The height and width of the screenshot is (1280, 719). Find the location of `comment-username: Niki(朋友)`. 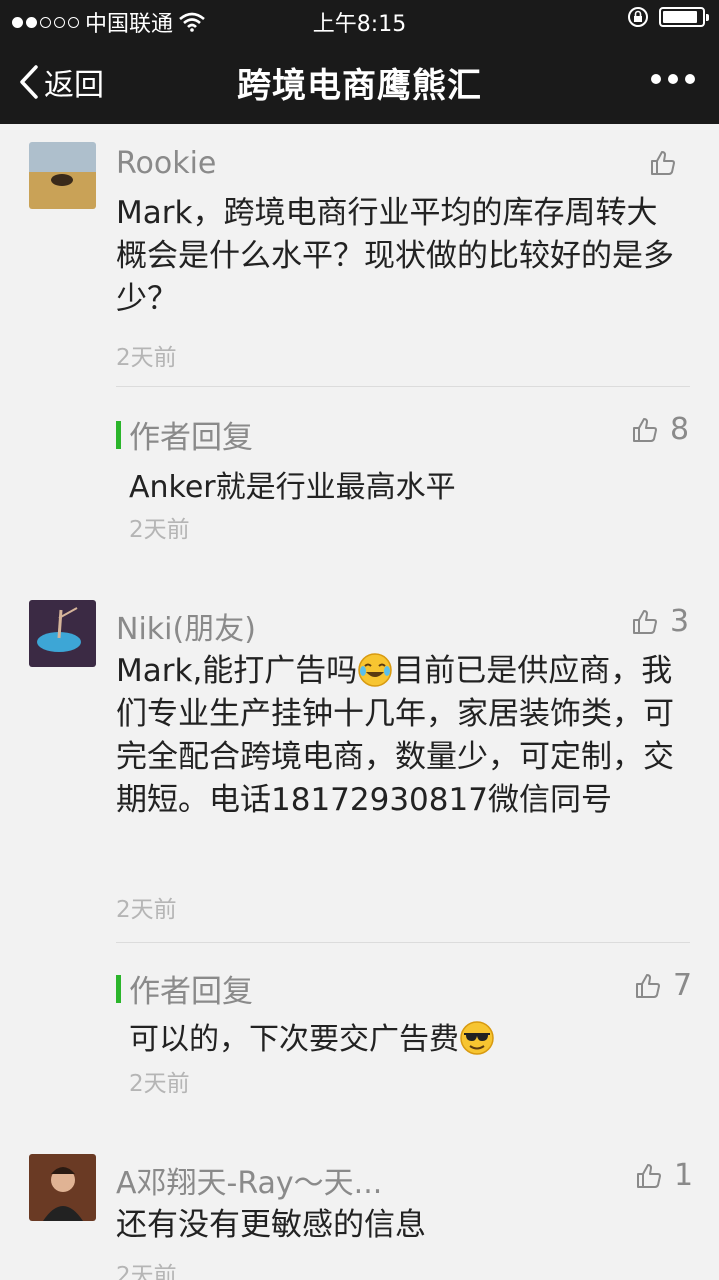

comment-username: Niki(朋友) is located at coordinates (186, 629).